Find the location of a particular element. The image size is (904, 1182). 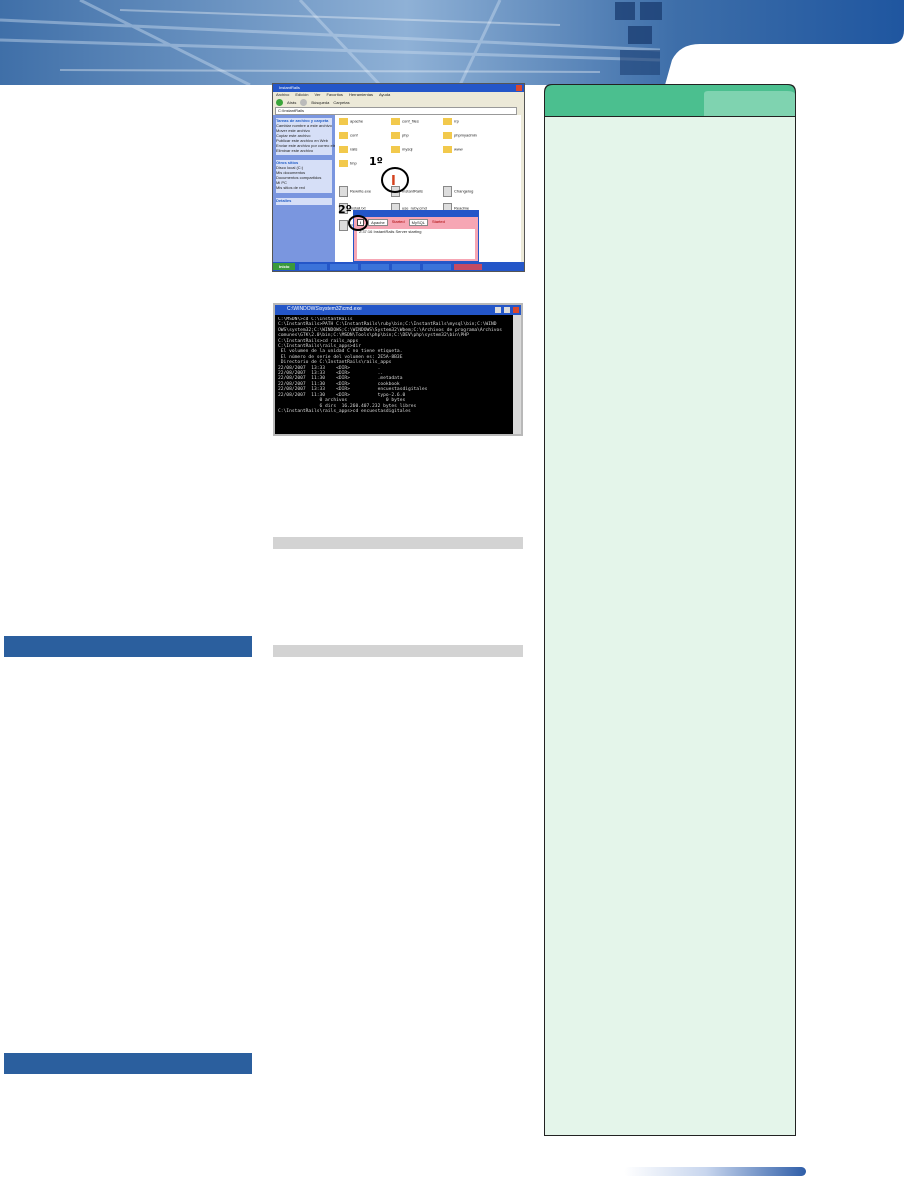

address-value: C:\InstantRails is located at coordinates (291, 110).